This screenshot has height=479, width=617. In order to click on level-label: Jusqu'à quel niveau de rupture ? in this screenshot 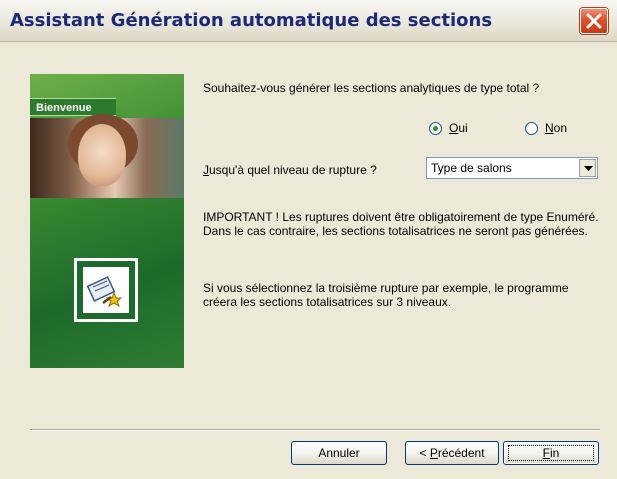, I will do `click(290, 170)`.